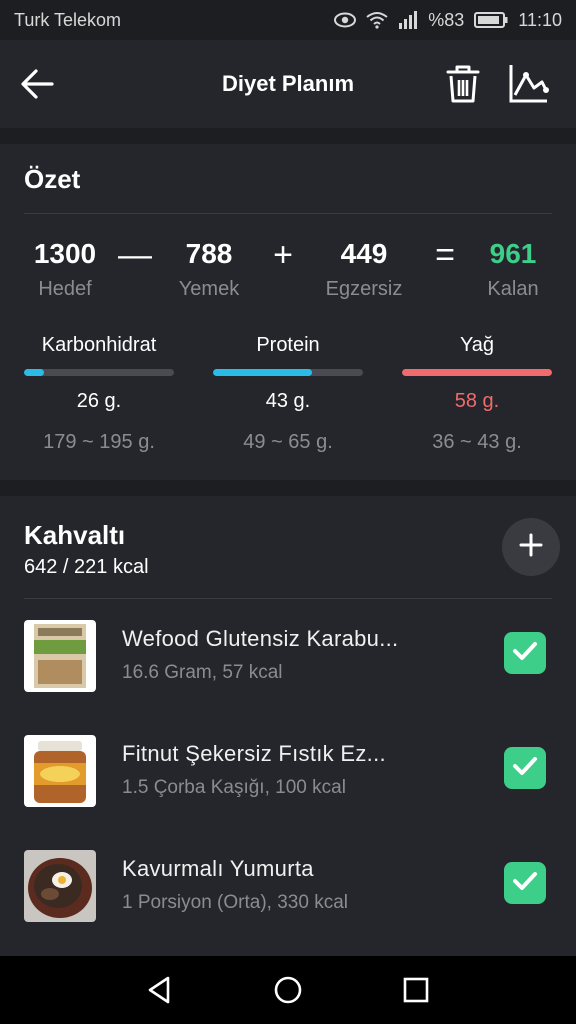  Describe the element at coordinates (99, 401) in the screenshot. I see `macro-value: 26 g.` at that location.